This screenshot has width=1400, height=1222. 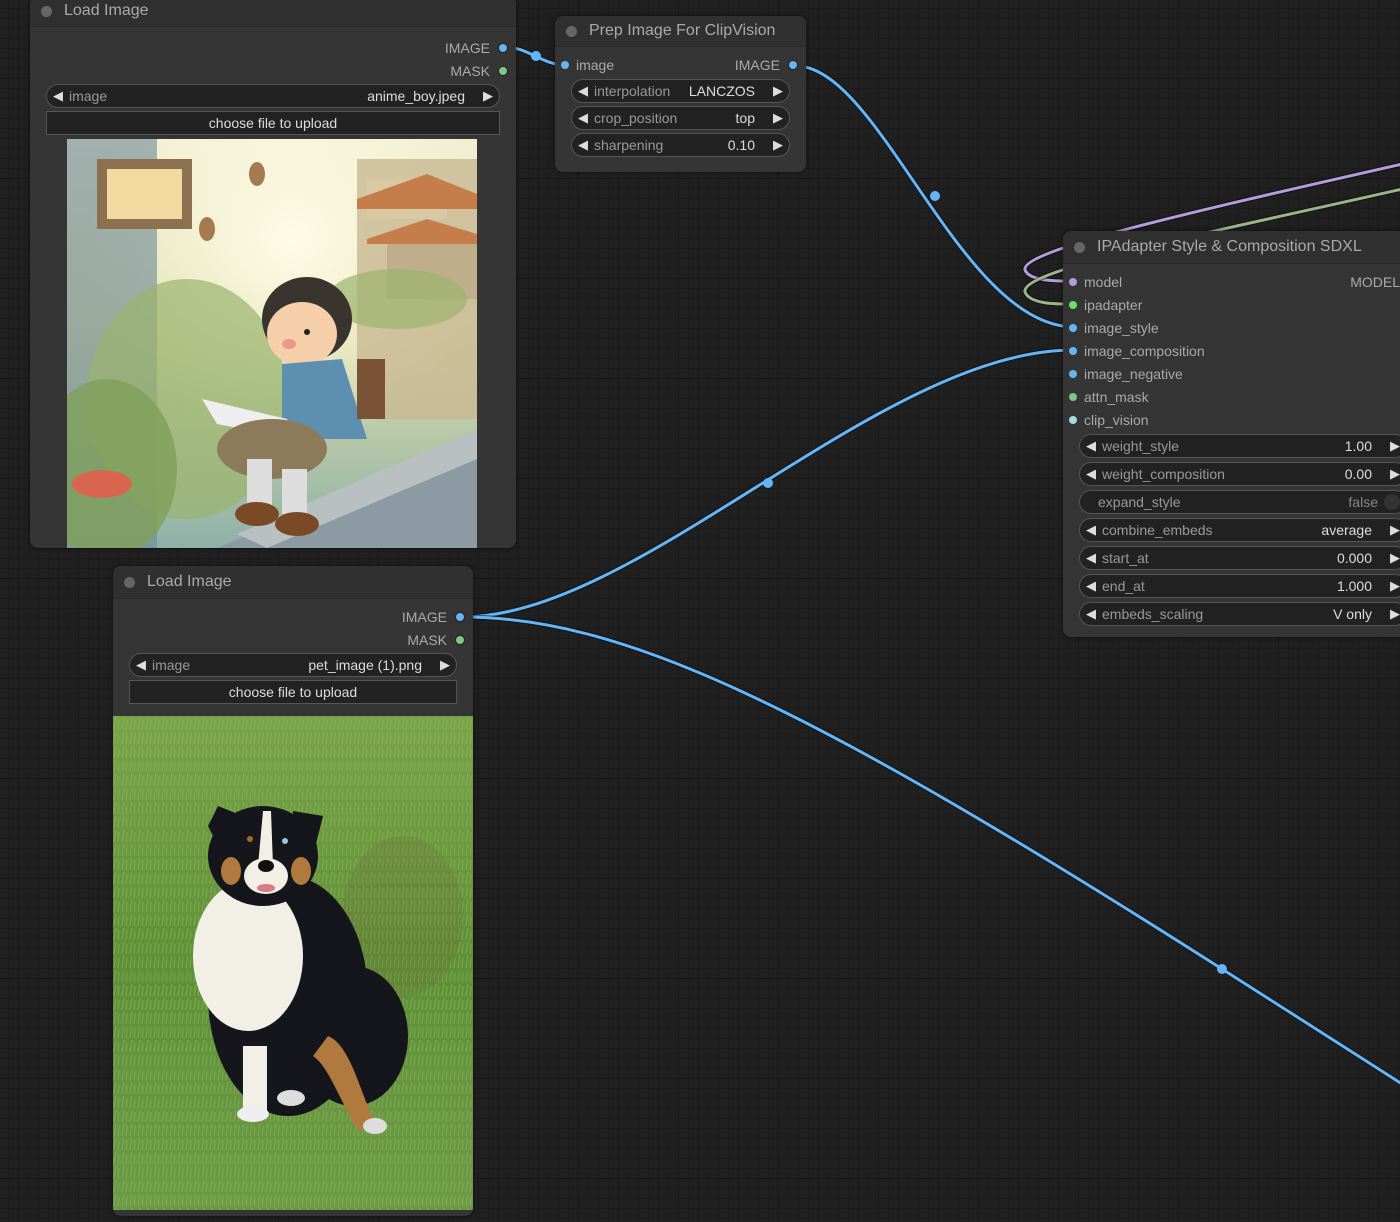 What do you see at coordinates (1231, 373) in the screenshot?
I see `input-slot-image-negative: image_negative` at bounding box center [1231, 373].